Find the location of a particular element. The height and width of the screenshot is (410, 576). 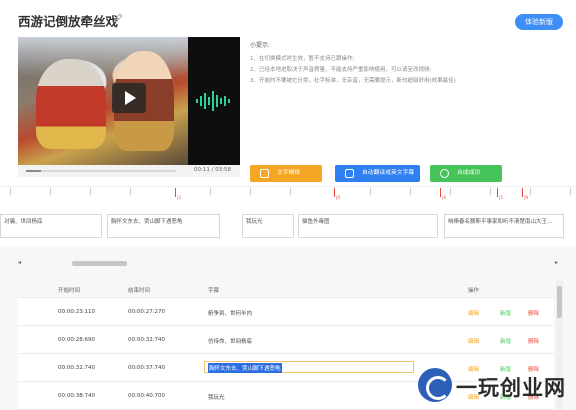

start-time: 00:00:32:740 is located at coordinates (77, 368).